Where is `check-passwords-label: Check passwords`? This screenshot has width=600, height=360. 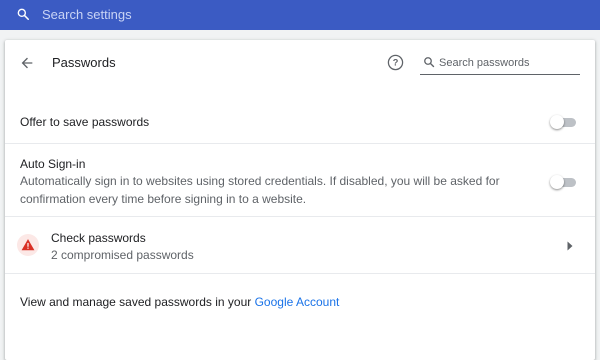
check-passwords-label: Check passwords is located at coordinates (98, 238).